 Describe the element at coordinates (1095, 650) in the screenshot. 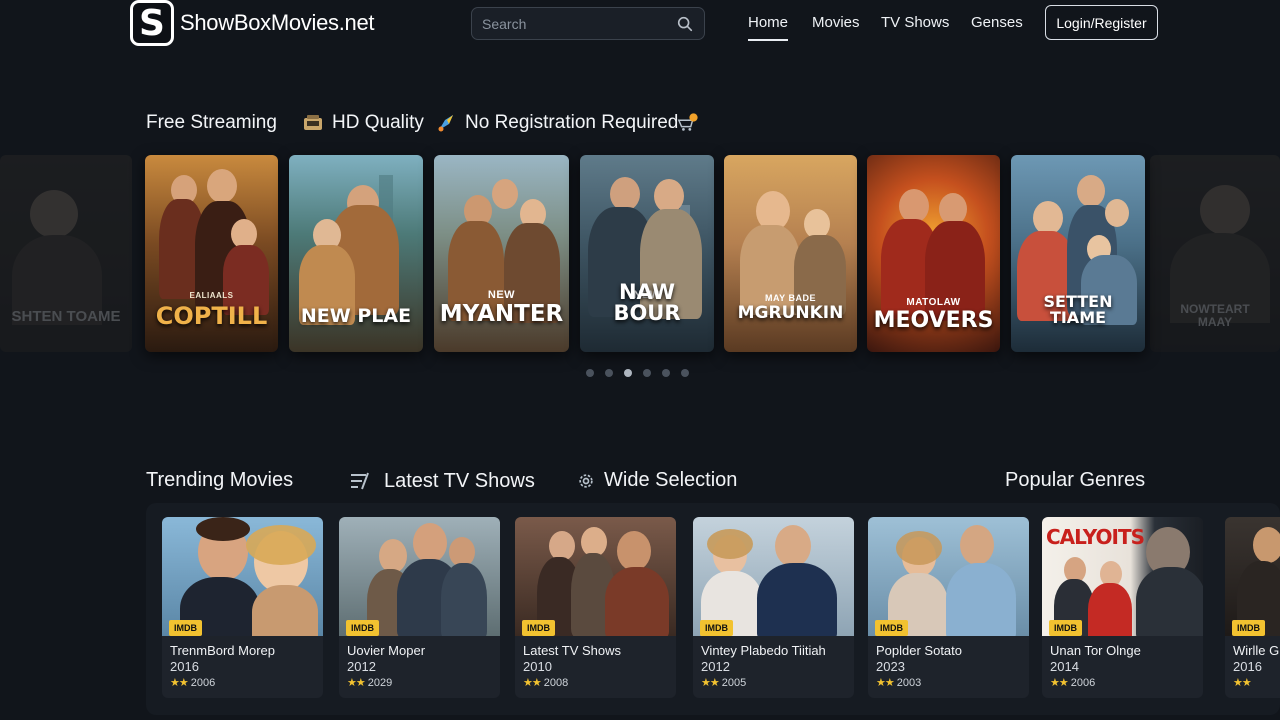

I see `card-title: Unan Tor Olnge` at that location.